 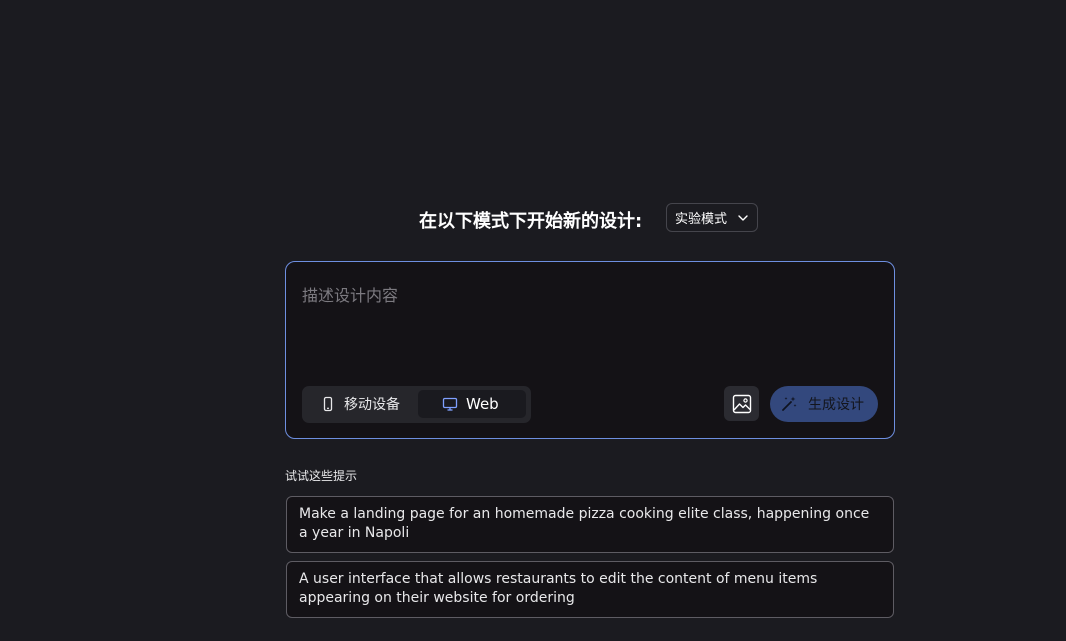 What do you see at coordinates (328, 404) in the screenshot?
I see `phone-icon` at bounding box center [328, 404].